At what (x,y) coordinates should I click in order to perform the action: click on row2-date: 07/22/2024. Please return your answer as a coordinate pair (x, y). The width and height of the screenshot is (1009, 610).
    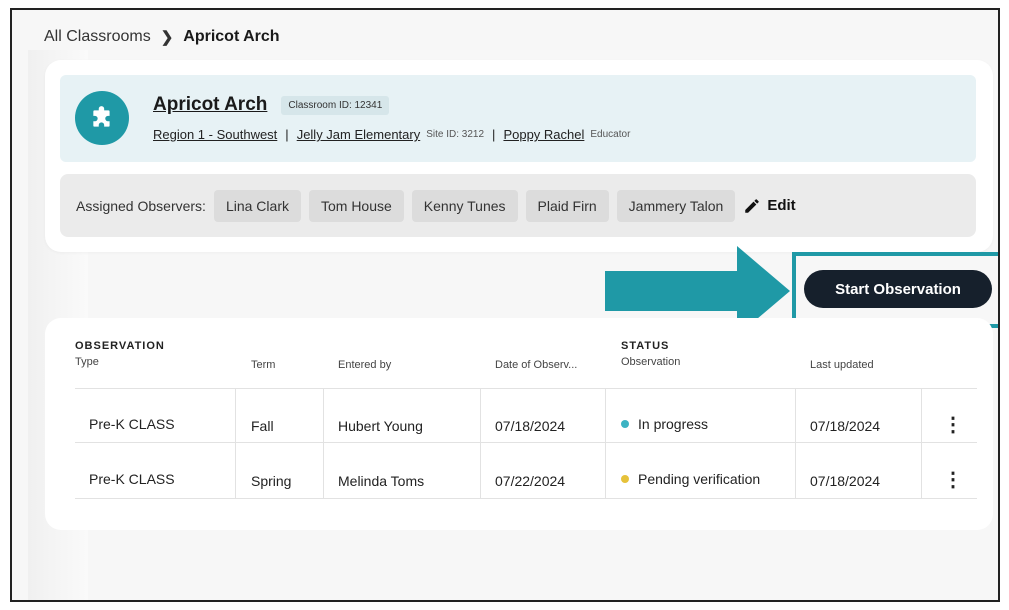
    Looking at the image, I should click on (530, 481).